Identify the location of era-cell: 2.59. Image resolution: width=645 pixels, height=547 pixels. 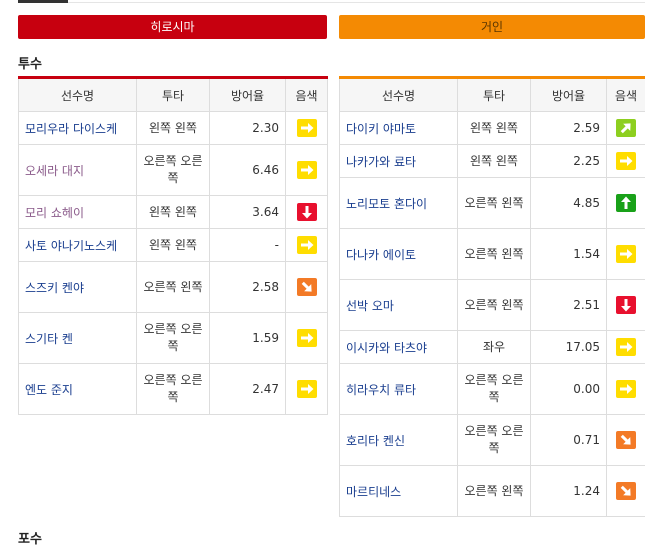
(569, 128).